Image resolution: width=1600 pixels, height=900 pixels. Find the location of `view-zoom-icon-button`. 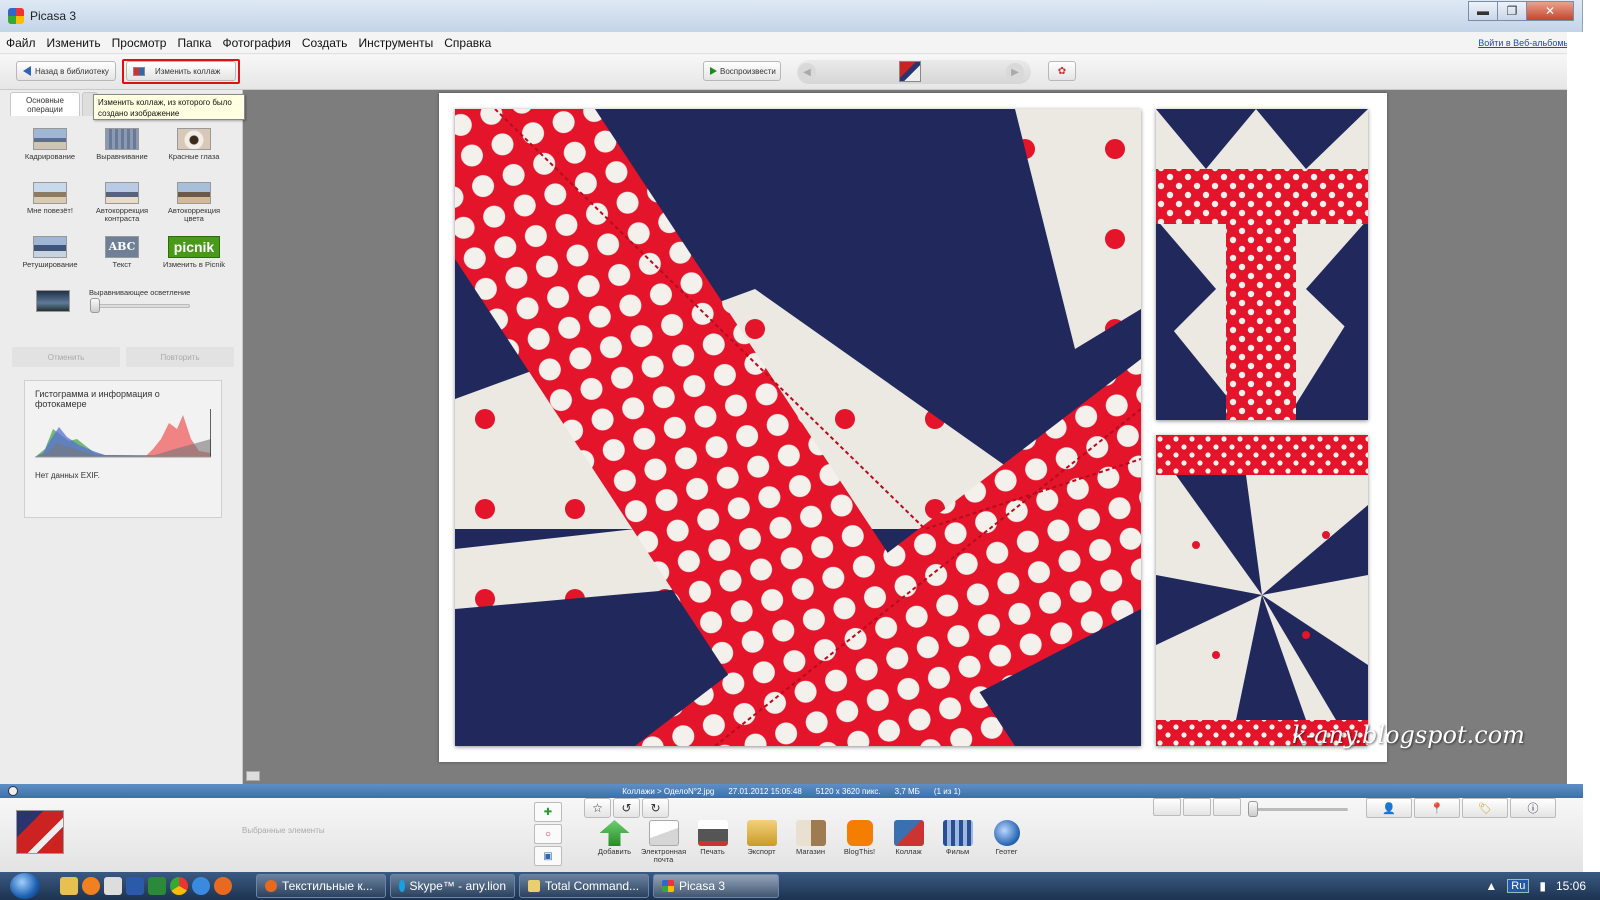

view-zoom-icon-button is located at coordinates (1227, 807).